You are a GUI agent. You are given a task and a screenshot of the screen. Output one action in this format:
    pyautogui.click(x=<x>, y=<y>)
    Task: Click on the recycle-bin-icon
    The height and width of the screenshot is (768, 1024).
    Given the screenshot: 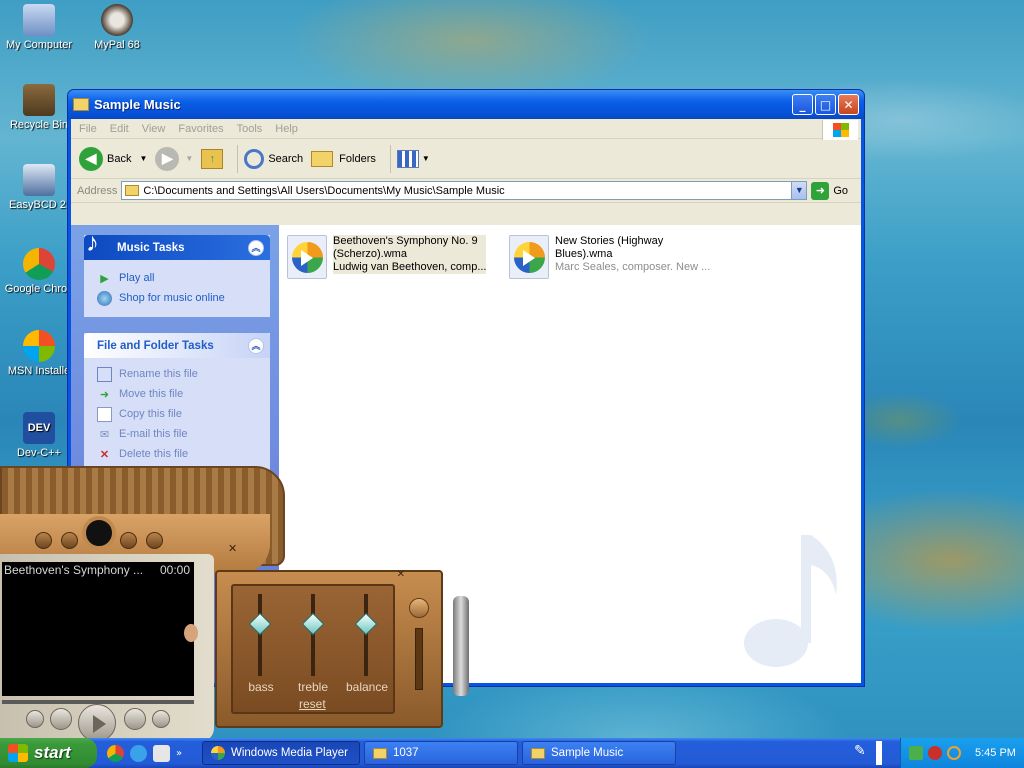 What is the action you would take?
    pyautogui.click(x=39, y=100)
    